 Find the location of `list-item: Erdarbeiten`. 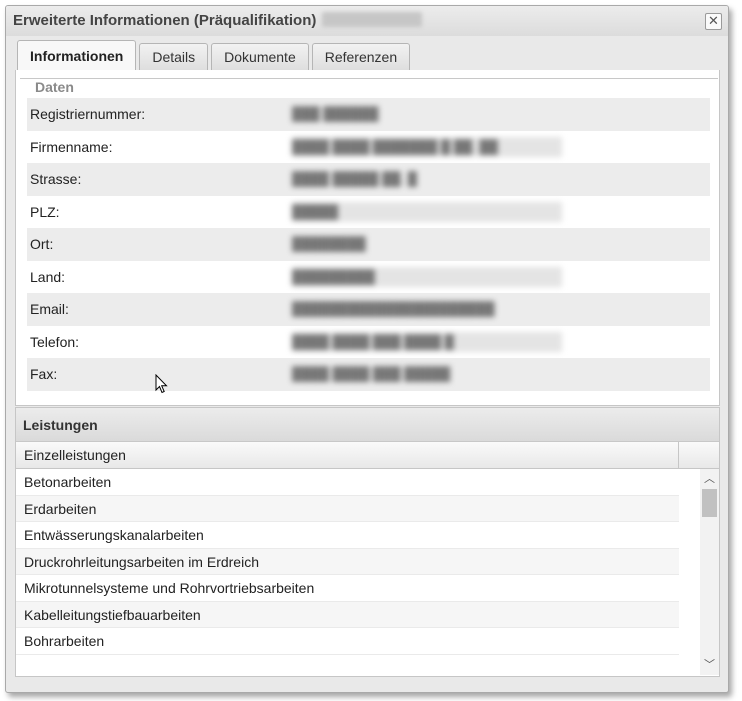

list-item: Erdarbeiten is located at coordinates (347, 508).